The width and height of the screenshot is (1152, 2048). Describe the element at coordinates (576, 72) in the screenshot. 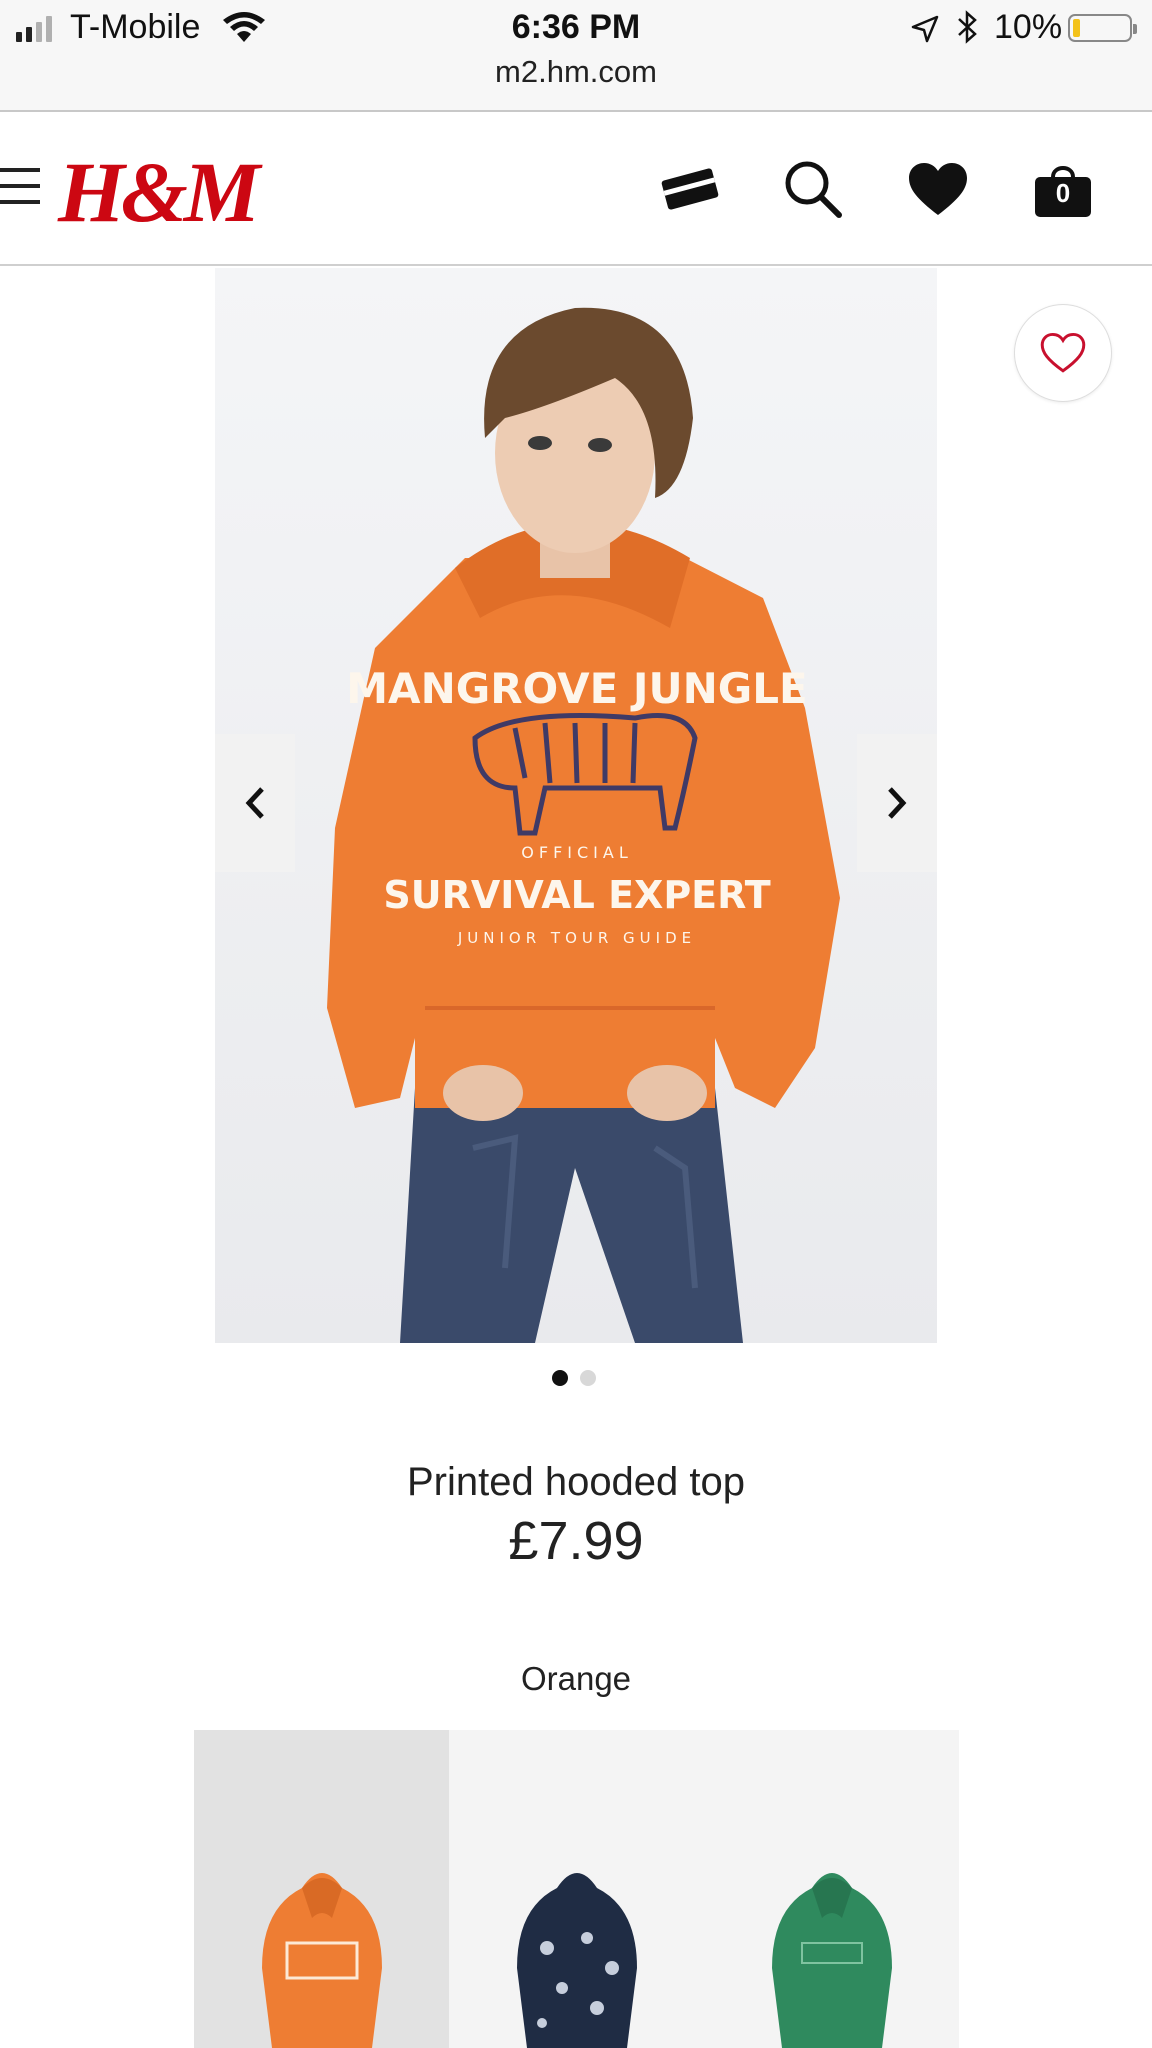

I see `address-bar-url: m2.hm.com` at that location.